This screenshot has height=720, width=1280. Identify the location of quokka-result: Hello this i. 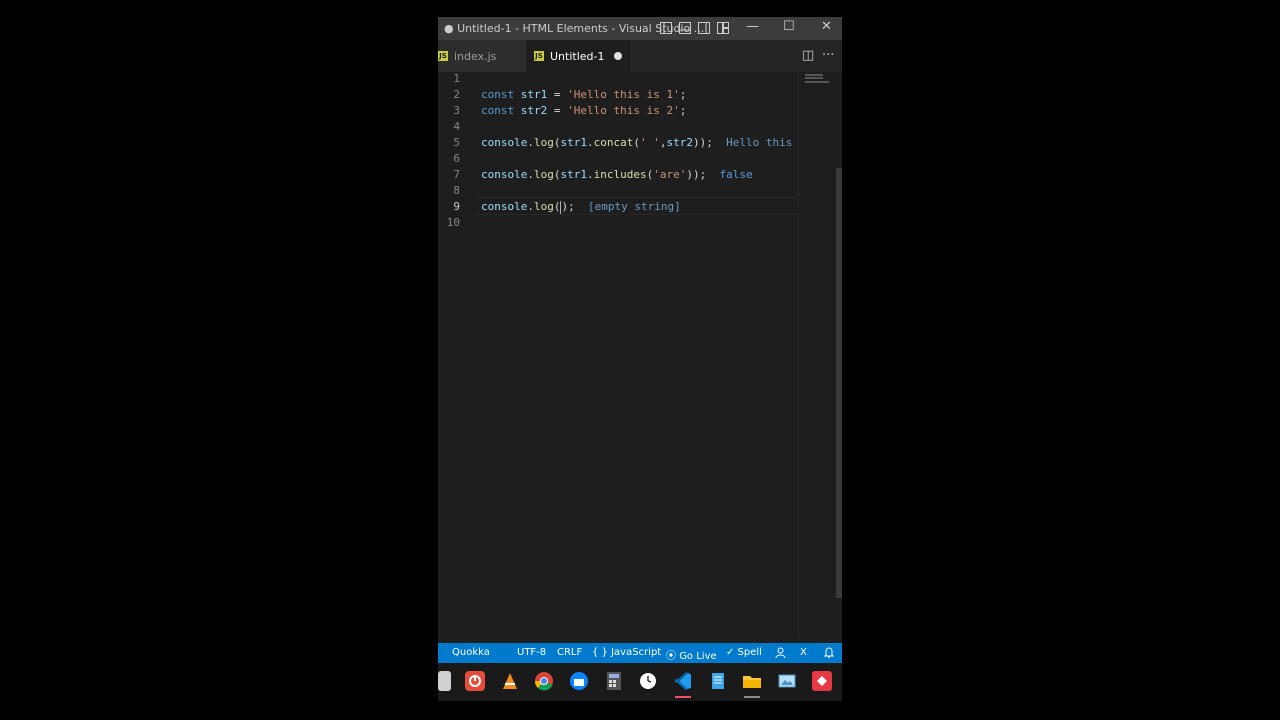
(766, 142).